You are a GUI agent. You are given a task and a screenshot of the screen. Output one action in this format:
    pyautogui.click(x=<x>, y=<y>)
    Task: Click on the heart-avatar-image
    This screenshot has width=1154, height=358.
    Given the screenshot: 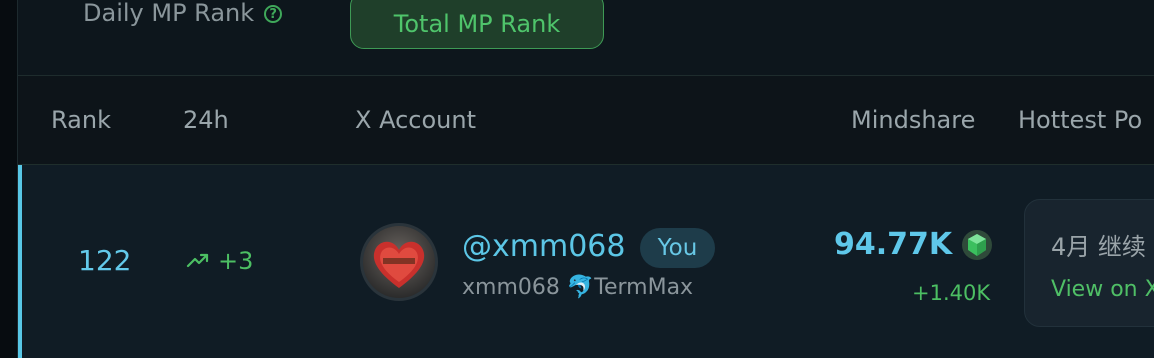 What is the action you would take?
    pyautogui.click(x=399, y=262)
    